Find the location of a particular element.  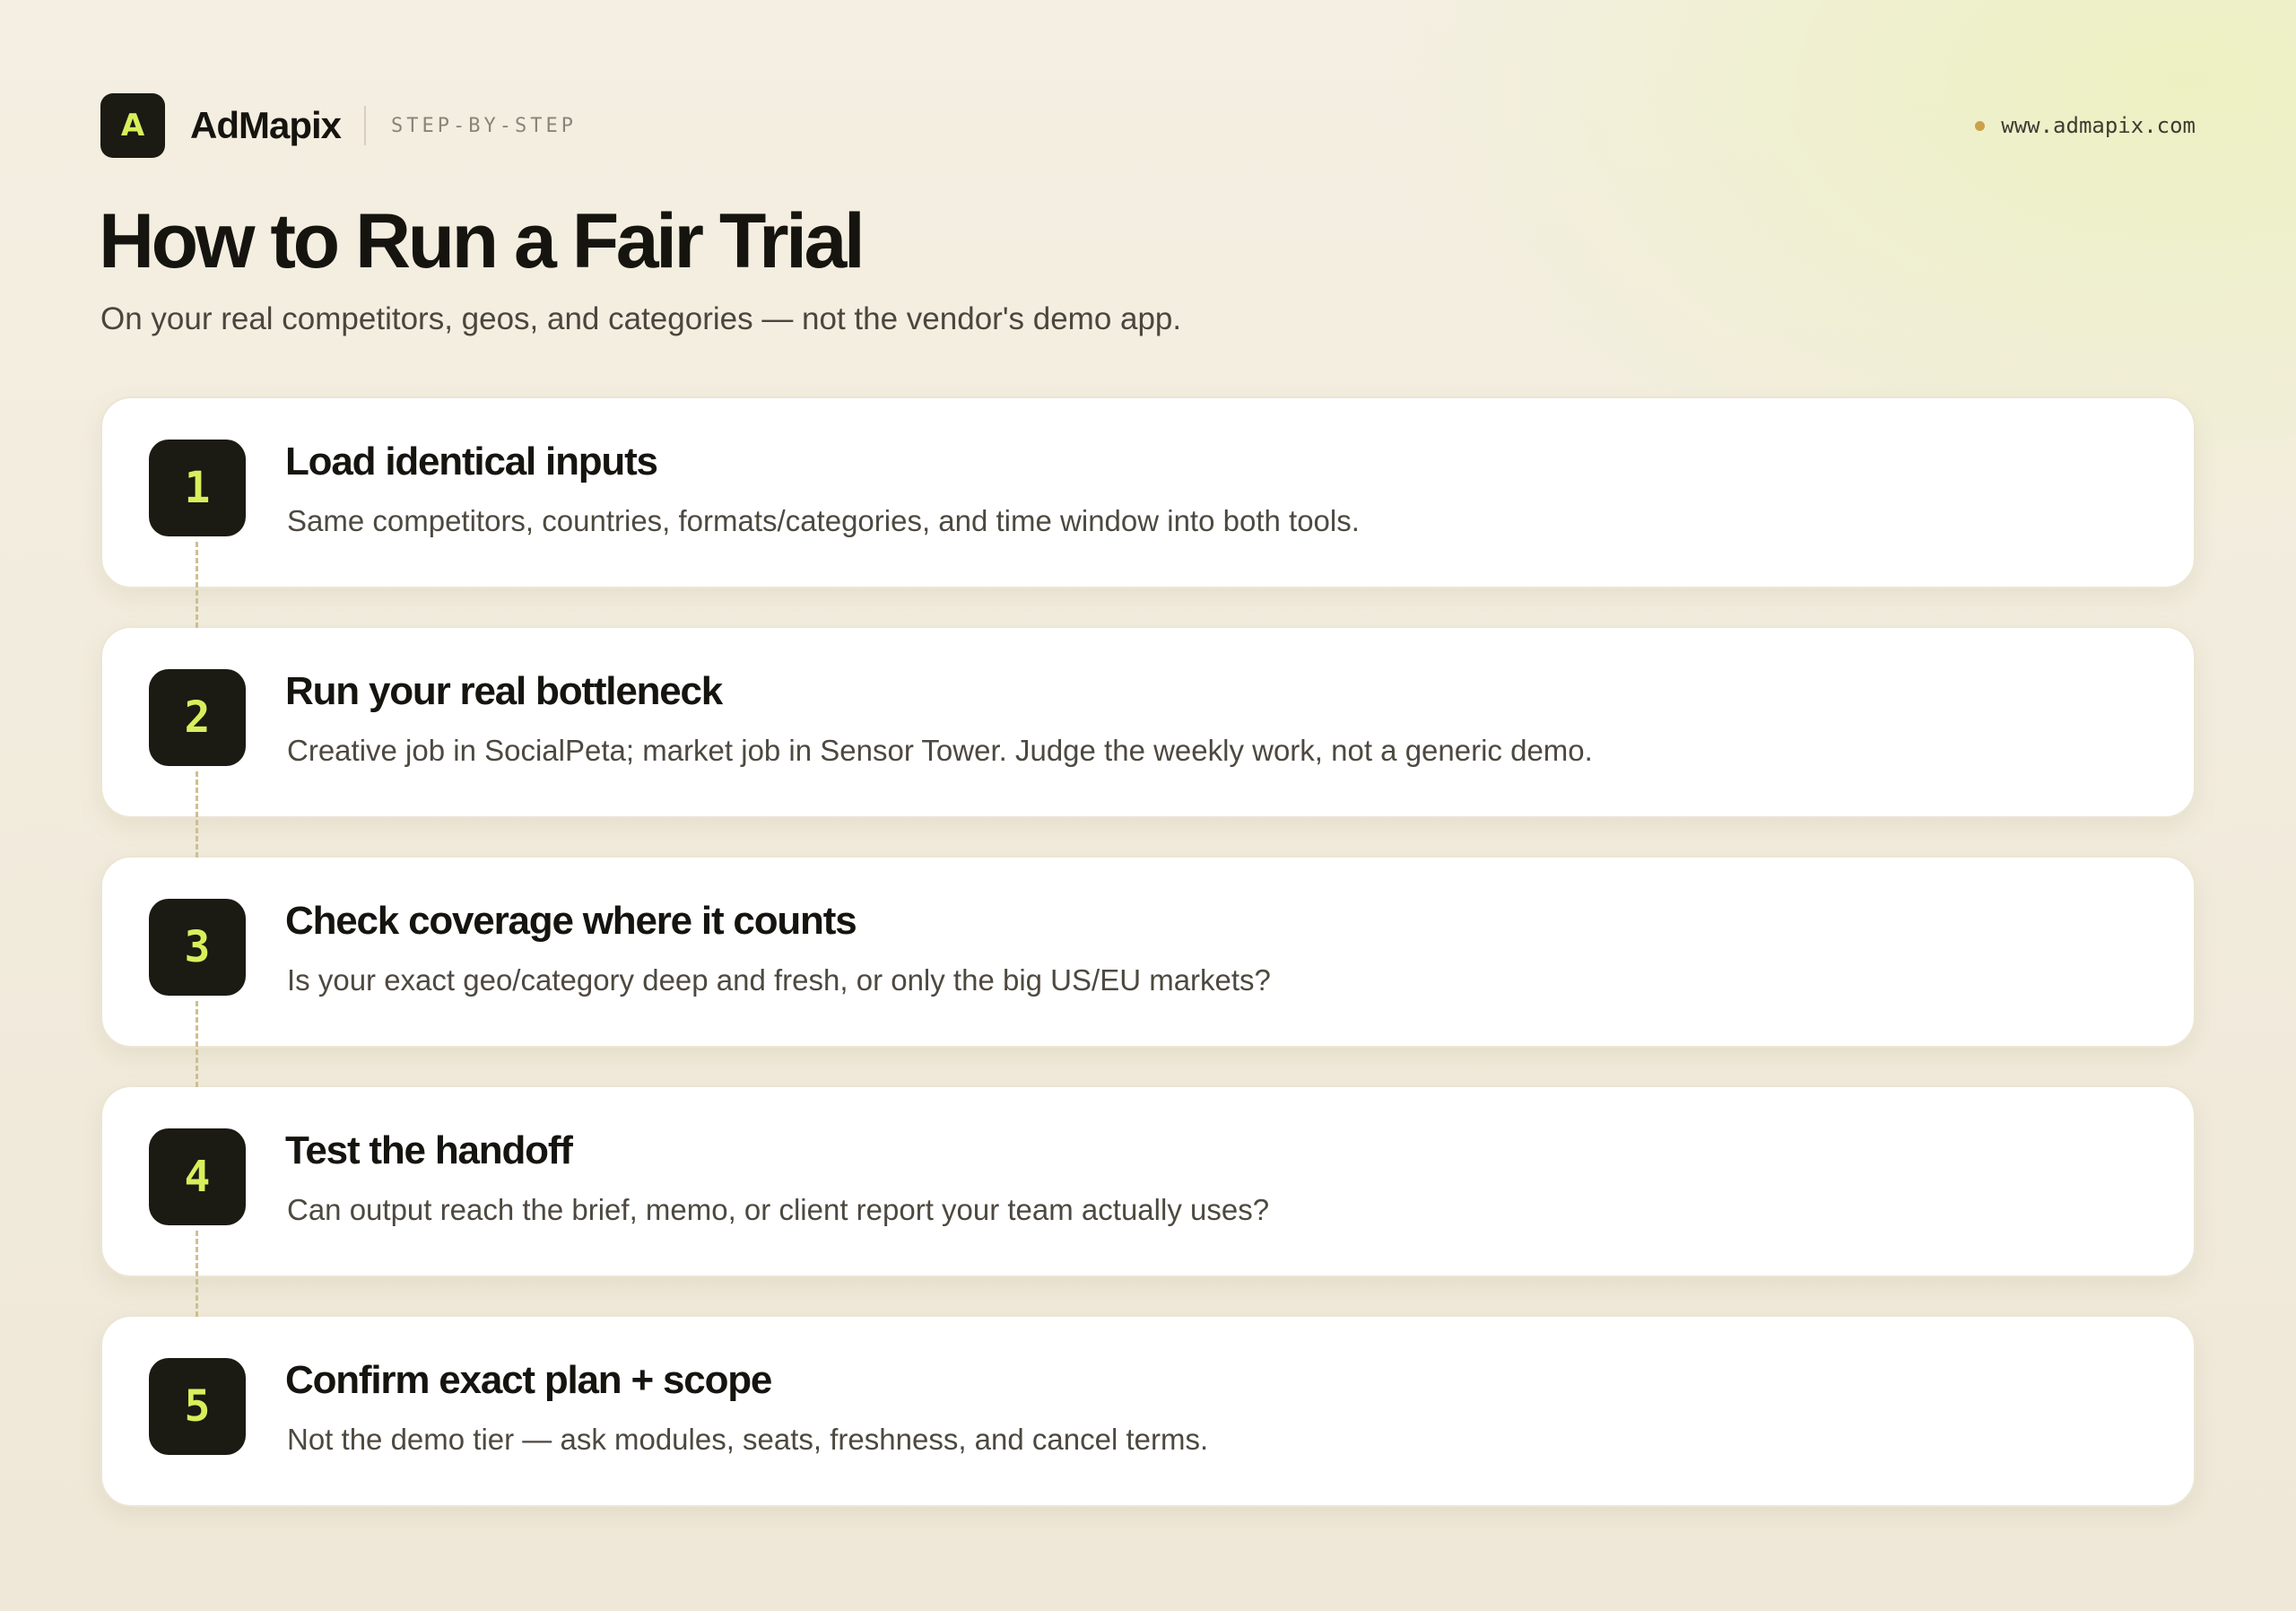

header-divider is located at coordinates (365, 125).